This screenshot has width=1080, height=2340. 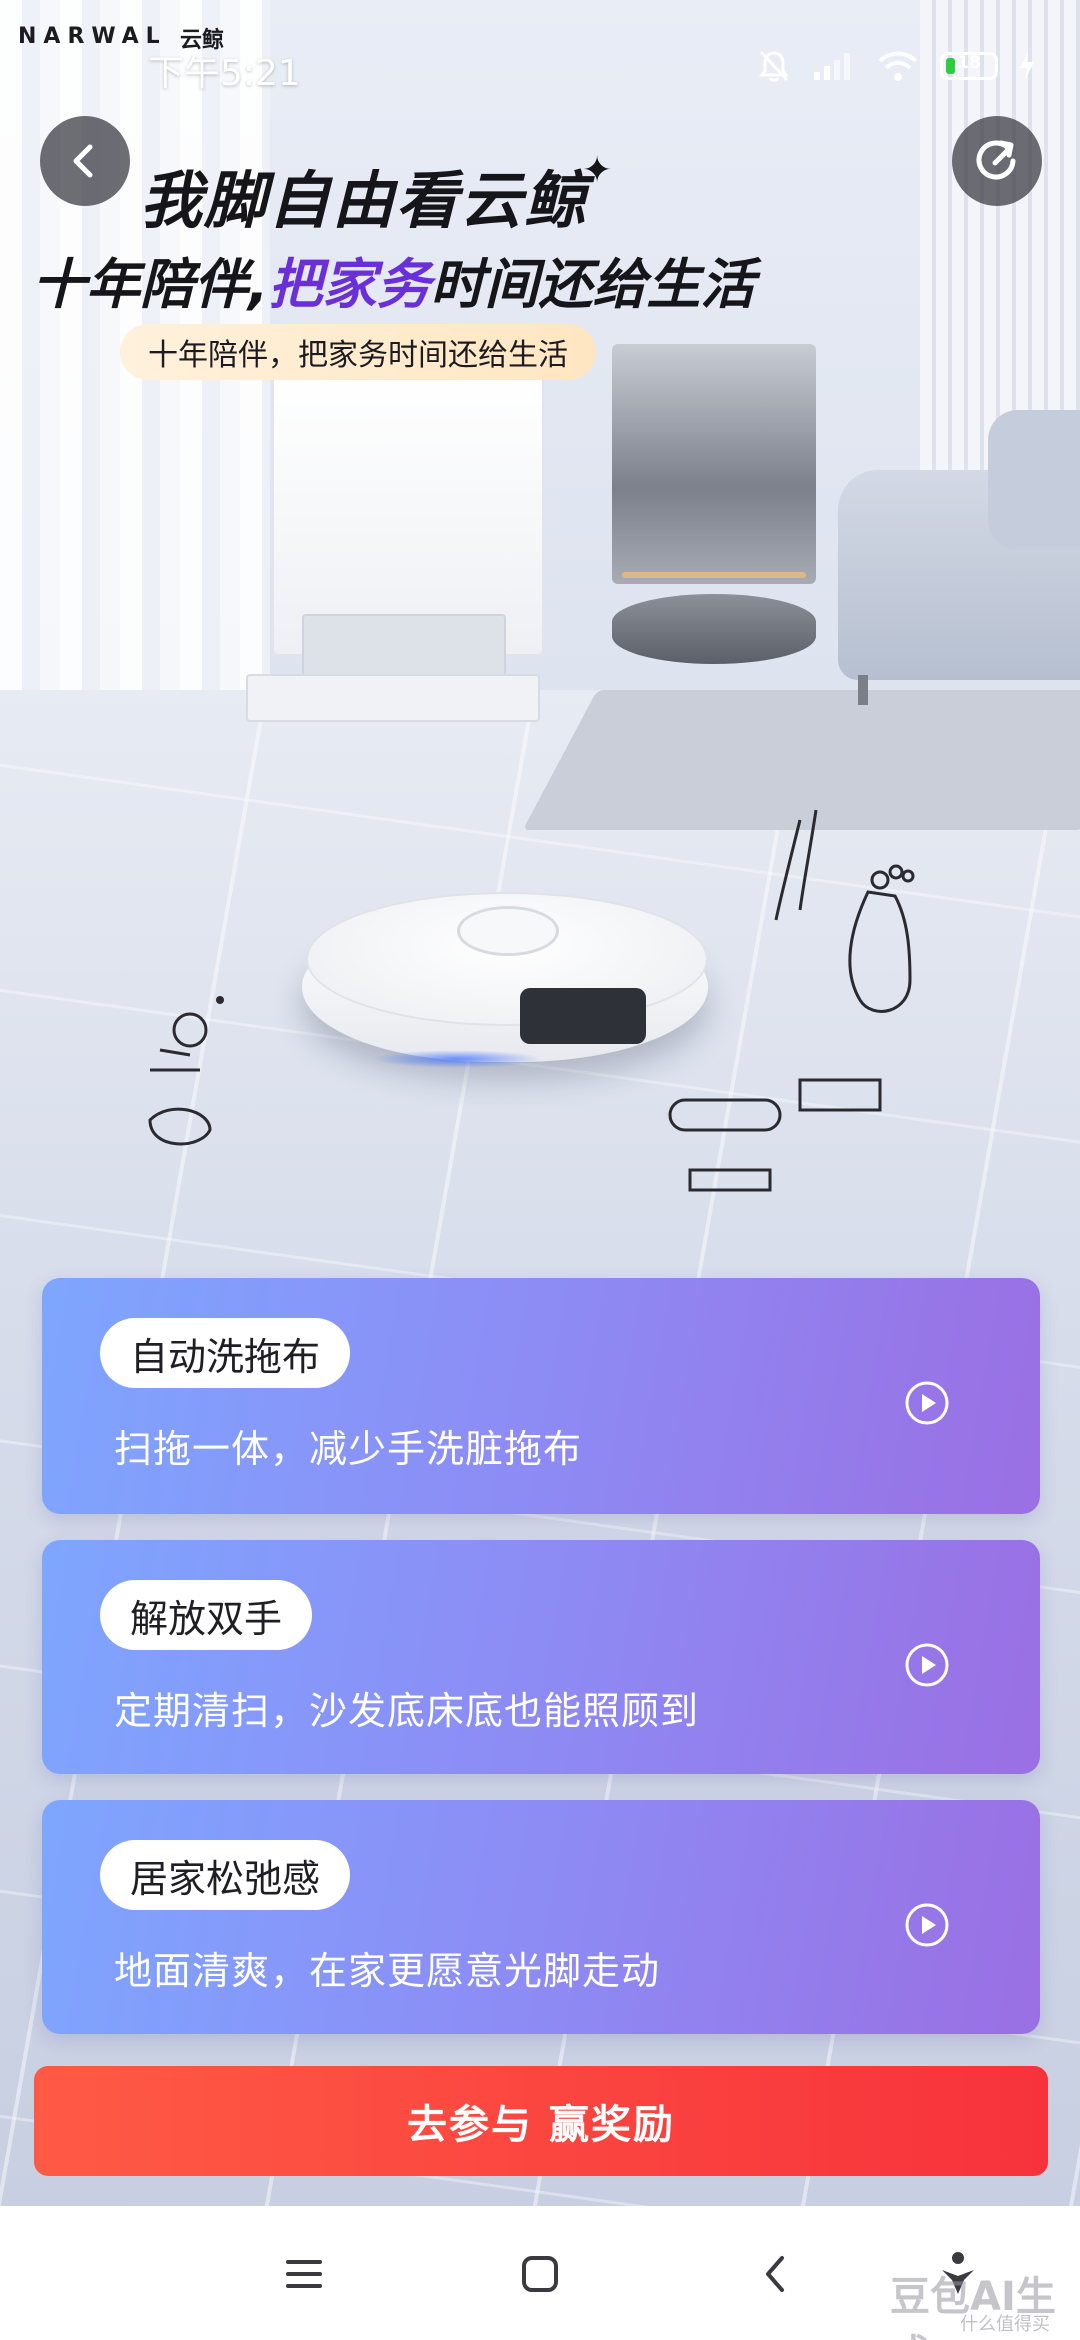 I want to click on headline-secondary-prefix: 十年陪伴,, so click(x=150, y=284).